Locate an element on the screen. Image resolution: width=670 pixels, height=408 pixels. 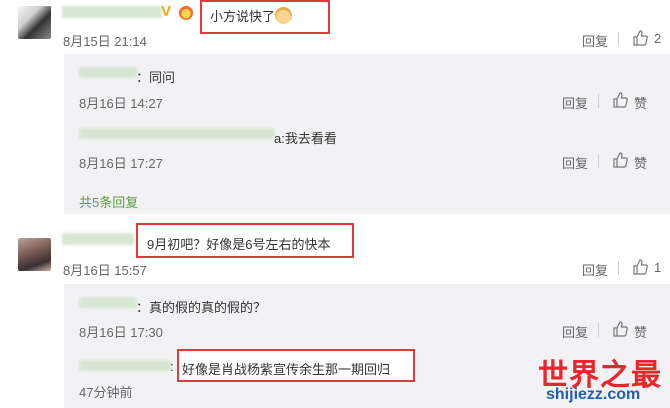
doge-emoji-icon is located at coordinates (284, 15).